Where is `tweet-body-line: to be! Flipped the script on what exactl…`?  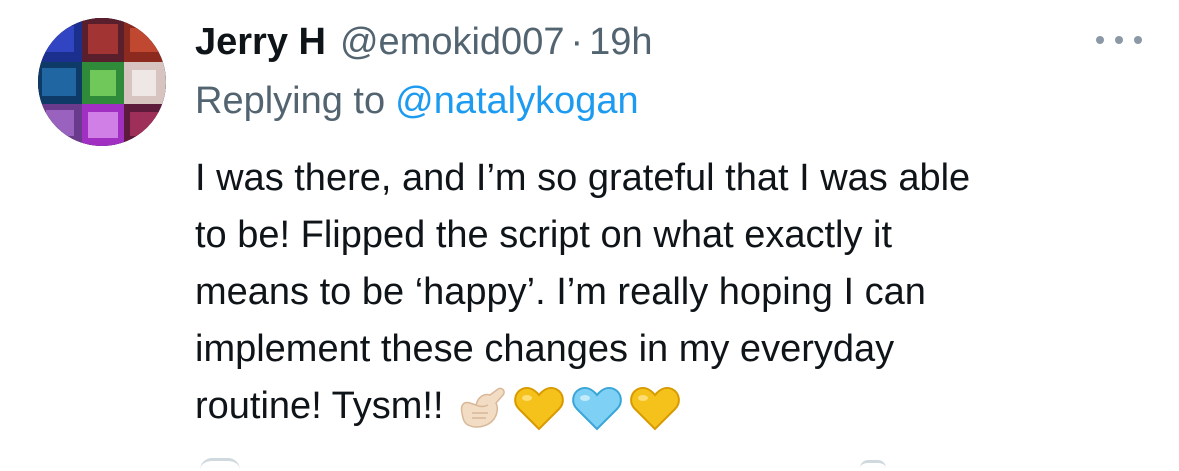
tweet-body-line: to be! Flipped the script on what exactl… is located at coordinates (544, 235).